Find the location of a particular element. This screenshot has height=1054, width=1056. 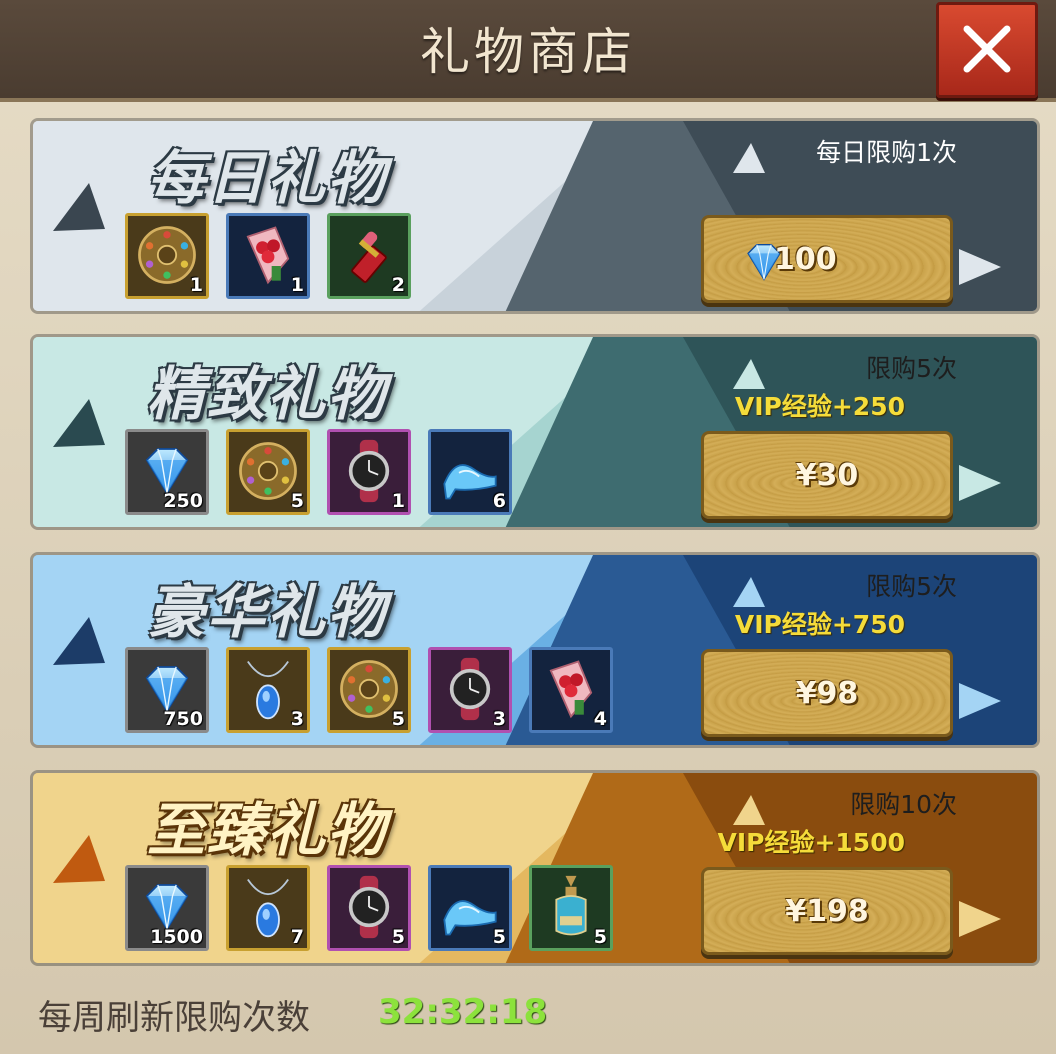

vip-exp-label: VIP经验+1500 is located at coordinates (811, 842).